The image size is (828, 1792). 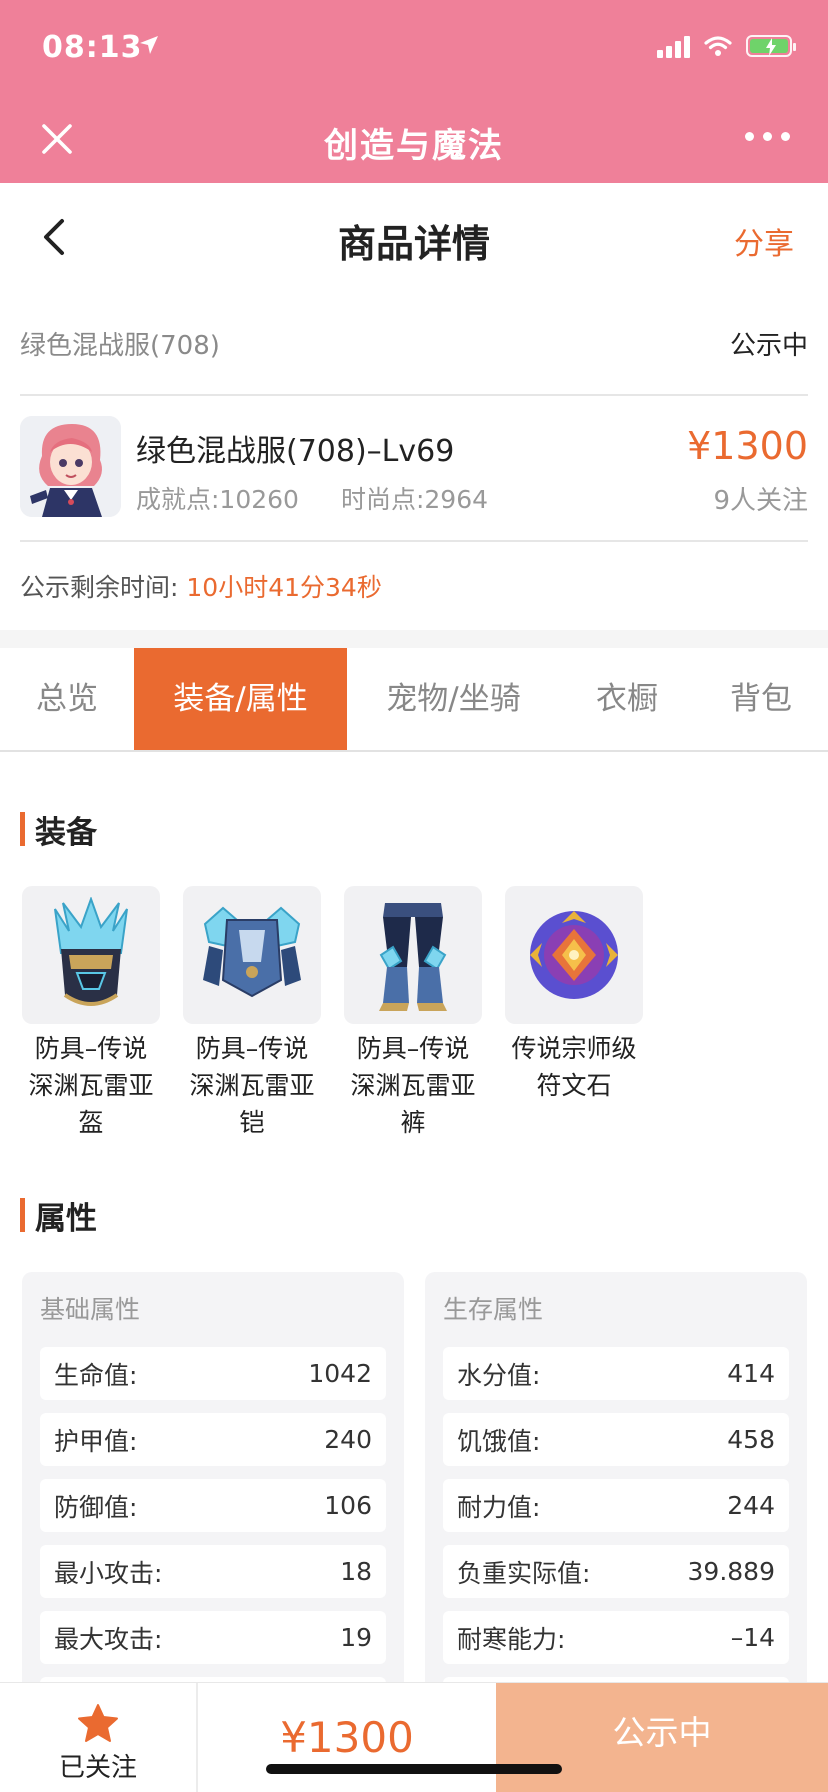 What do you see at coordinates (213, 1439) in the screenshot?
I see `attribute-row: 护甲值: 240` at bounding box center [213, 1439].